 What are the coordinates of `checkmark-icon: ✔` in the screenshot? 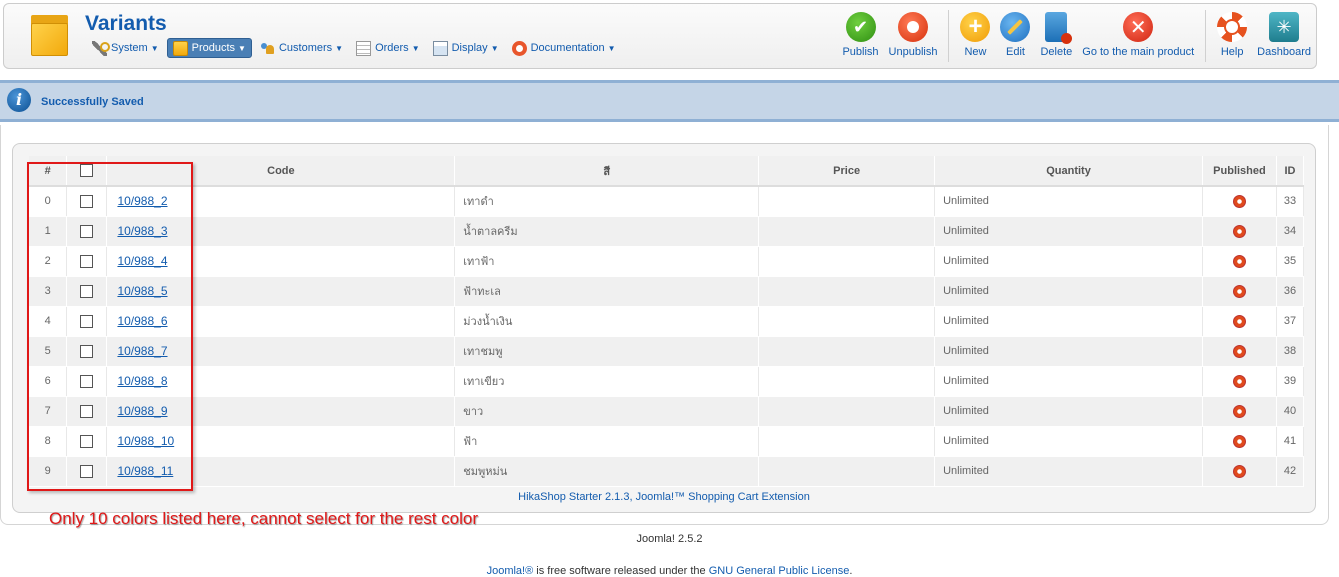 It's located at (860, 27).